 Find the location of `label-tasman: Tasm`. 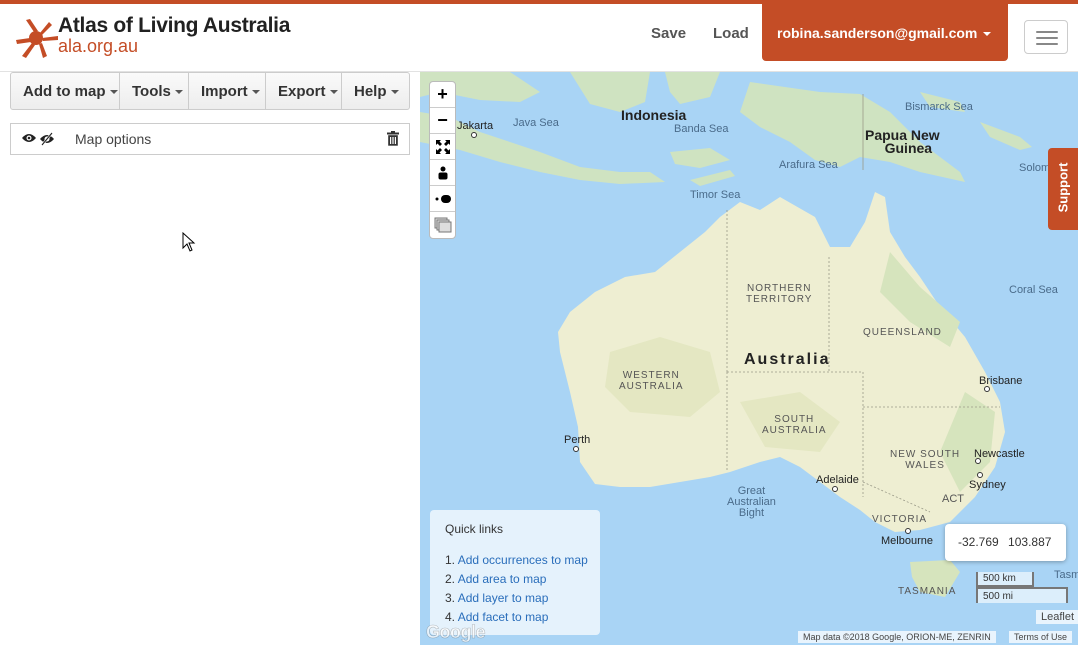

label-tasman: Tasm is located at coordinates (1066, 575).